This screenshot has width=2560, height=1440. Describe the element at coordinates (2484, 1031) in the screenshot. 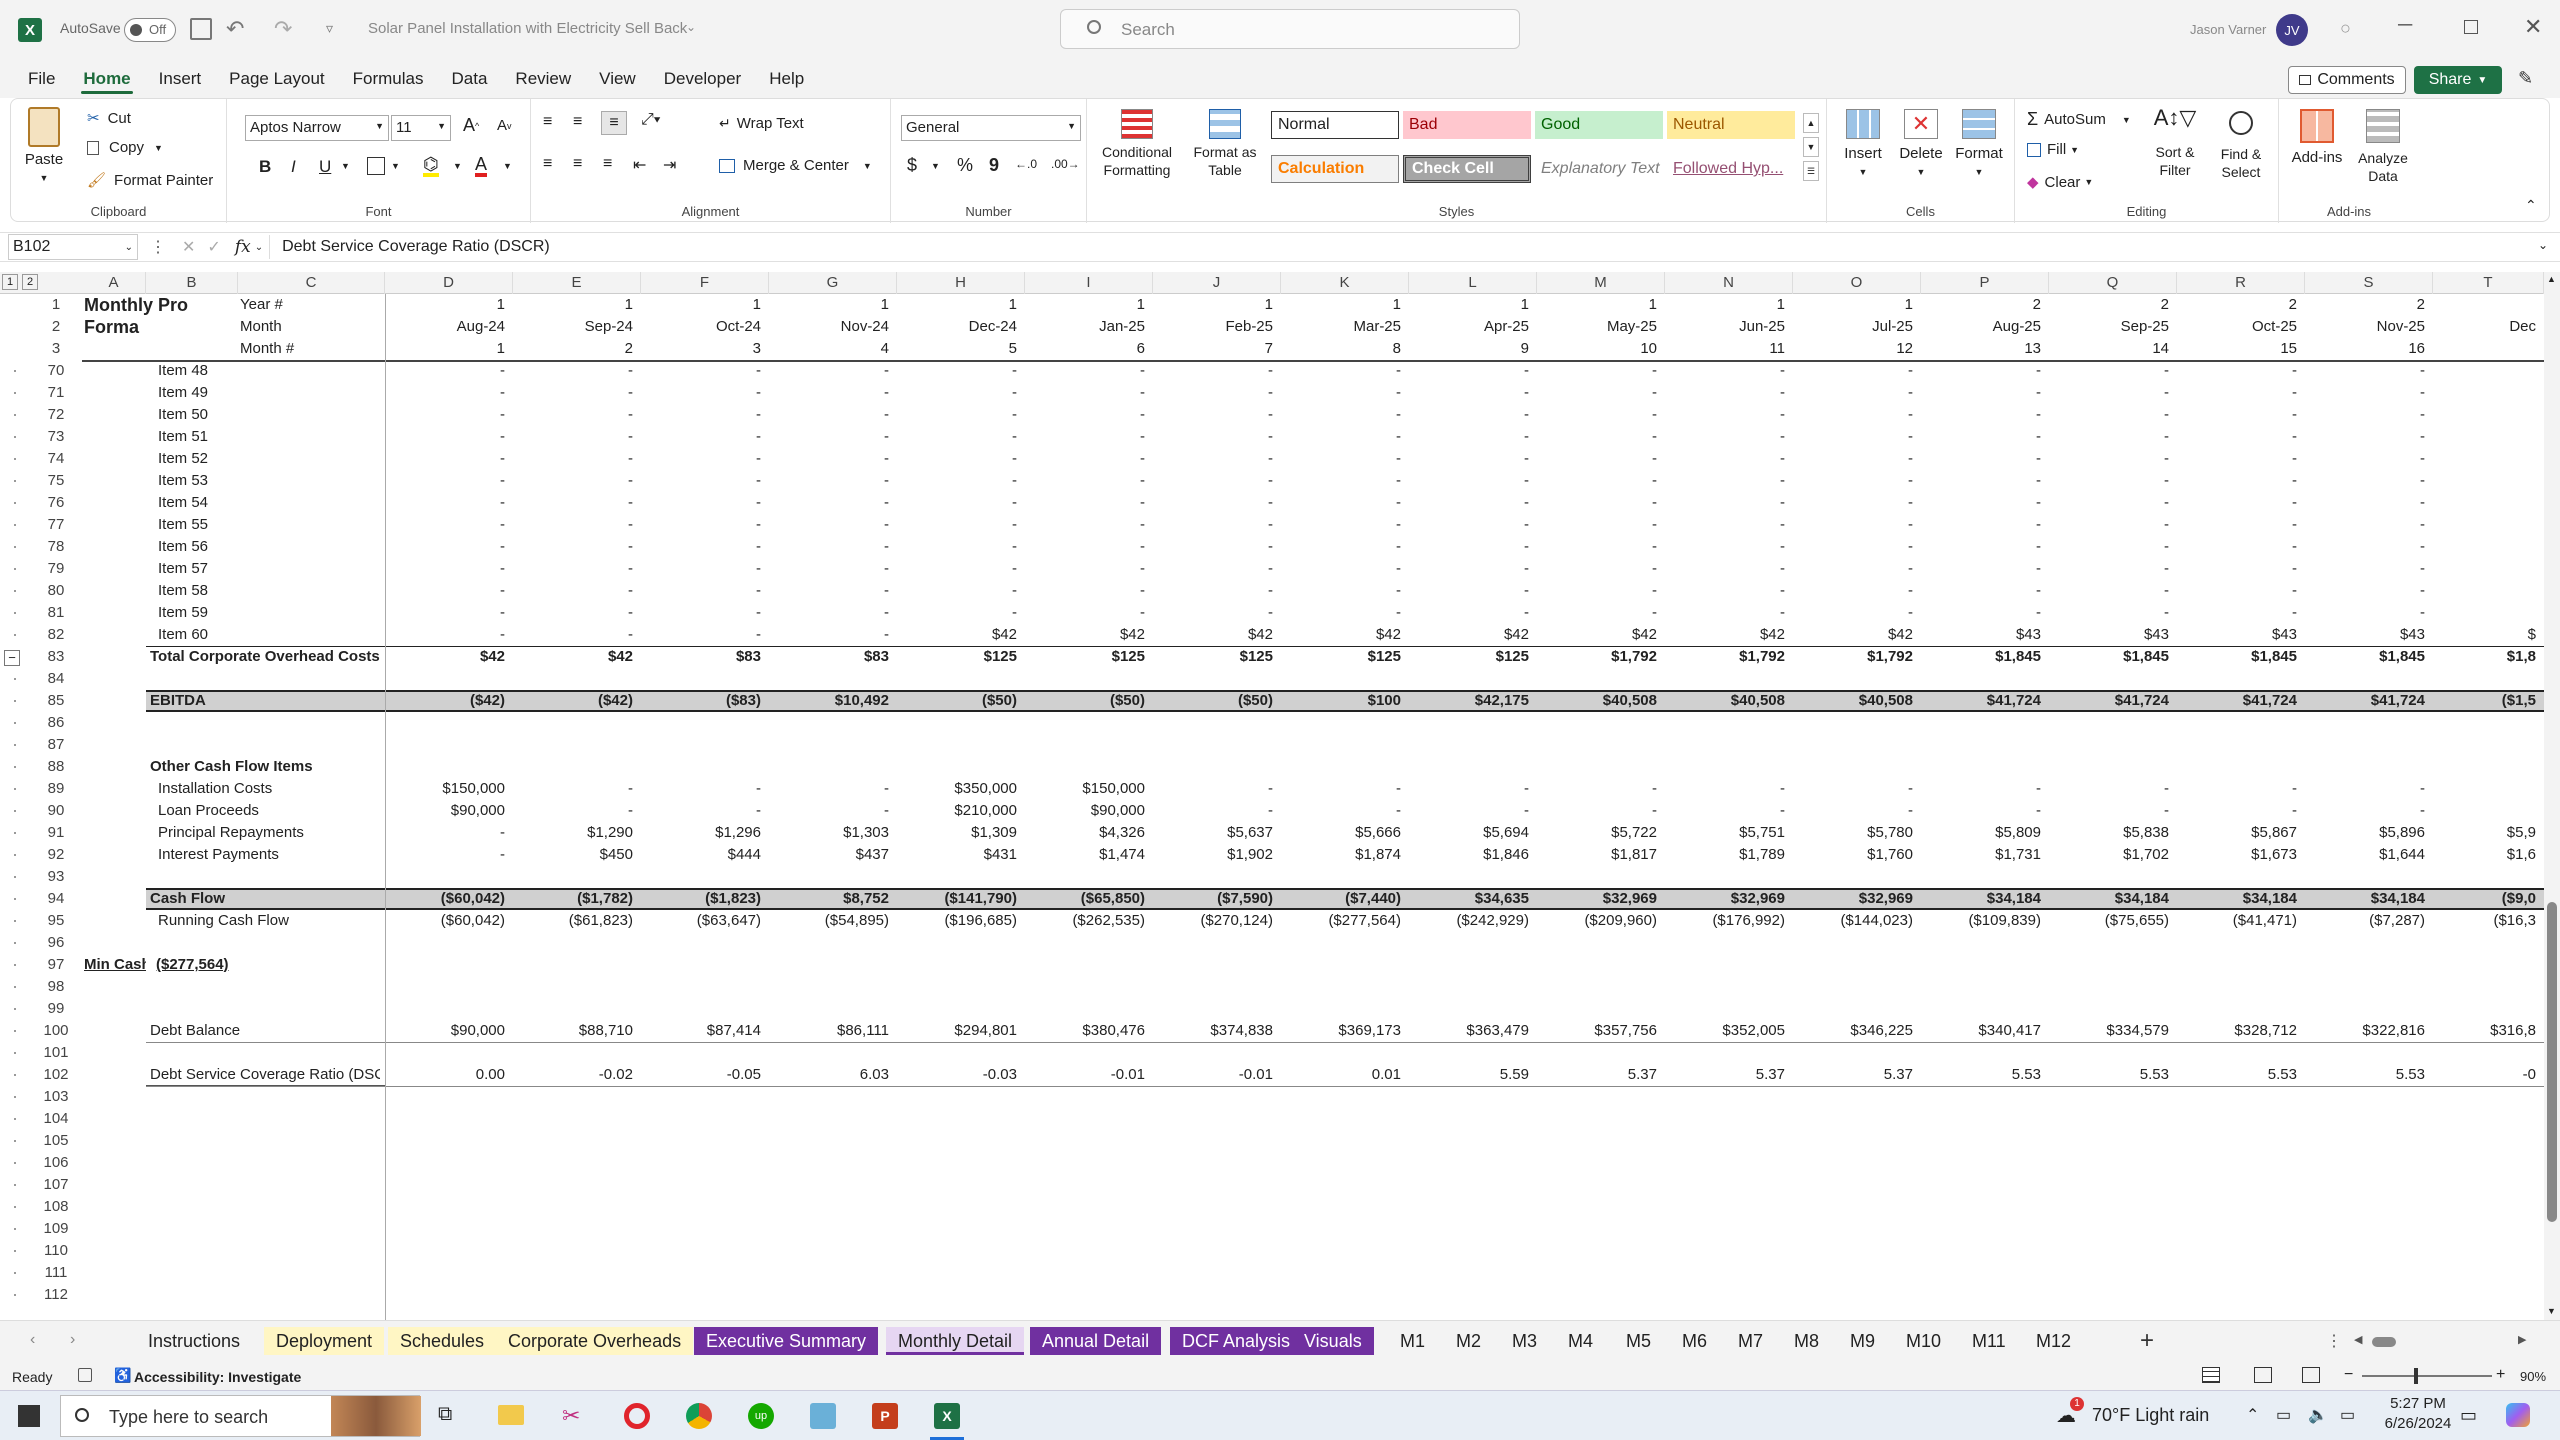

I see `value-cell: $316,8` at that location.